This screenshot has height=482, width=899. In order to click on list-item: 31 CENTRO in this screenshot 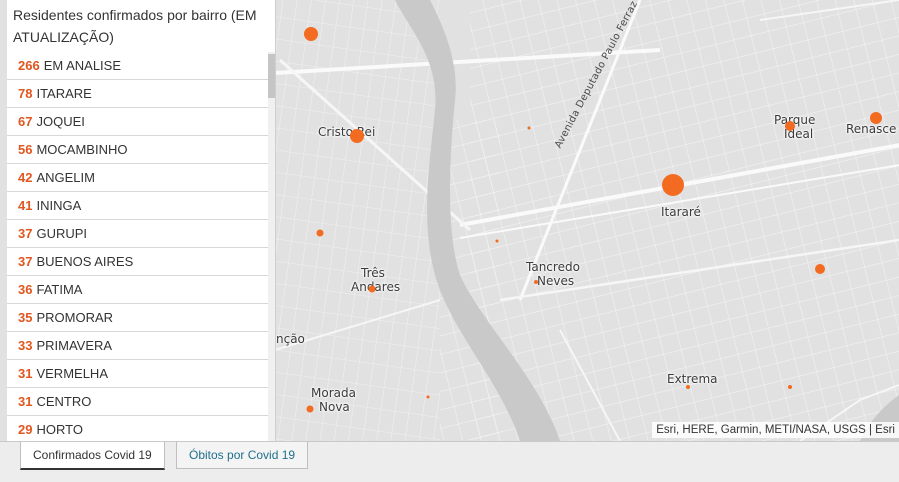, I will do `click(137, 402)`.